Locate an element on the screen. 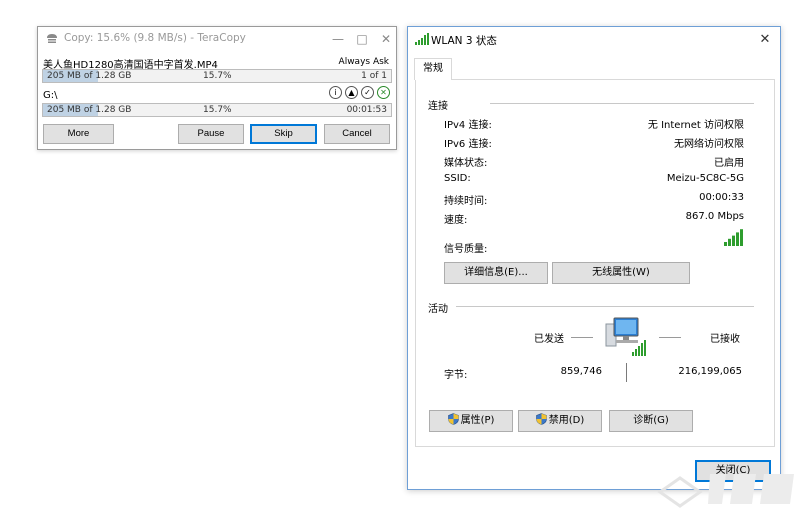 The height and width of the screenshot is (522, 800). on-exist-mode: Always Ask is located at coordinates (364, 62).